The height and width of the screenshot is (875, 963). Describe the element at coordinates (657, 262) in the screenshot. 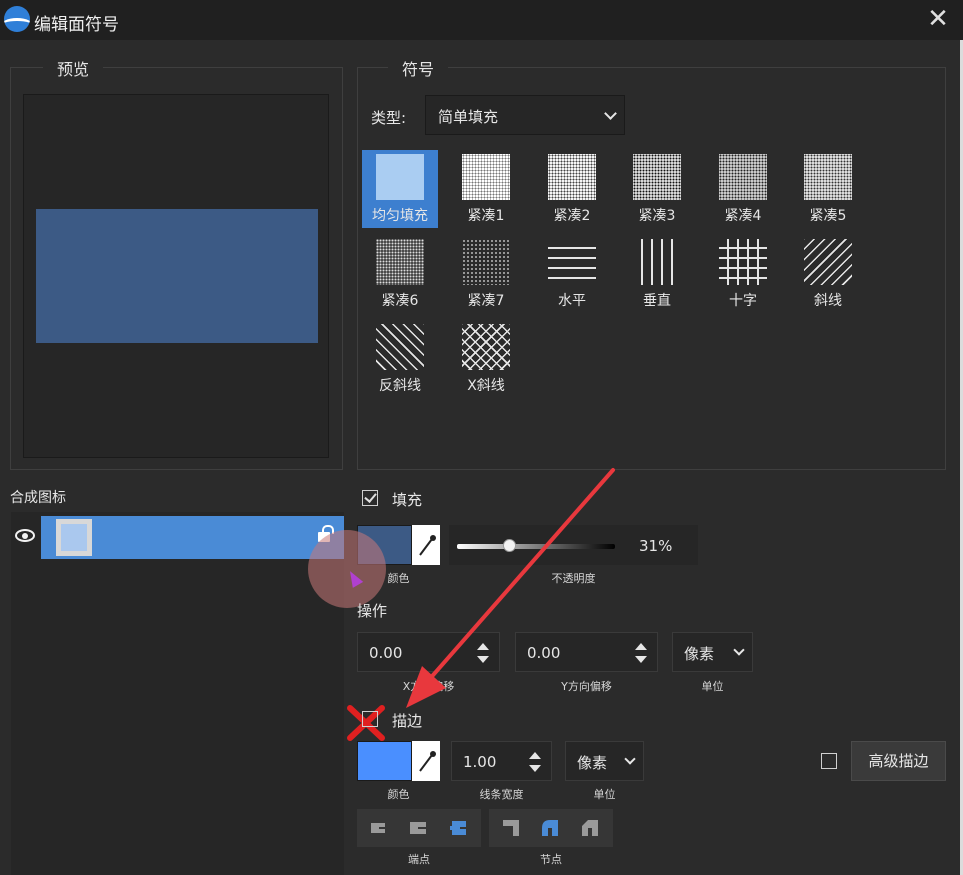

I see `vertical-swatch` at that location.